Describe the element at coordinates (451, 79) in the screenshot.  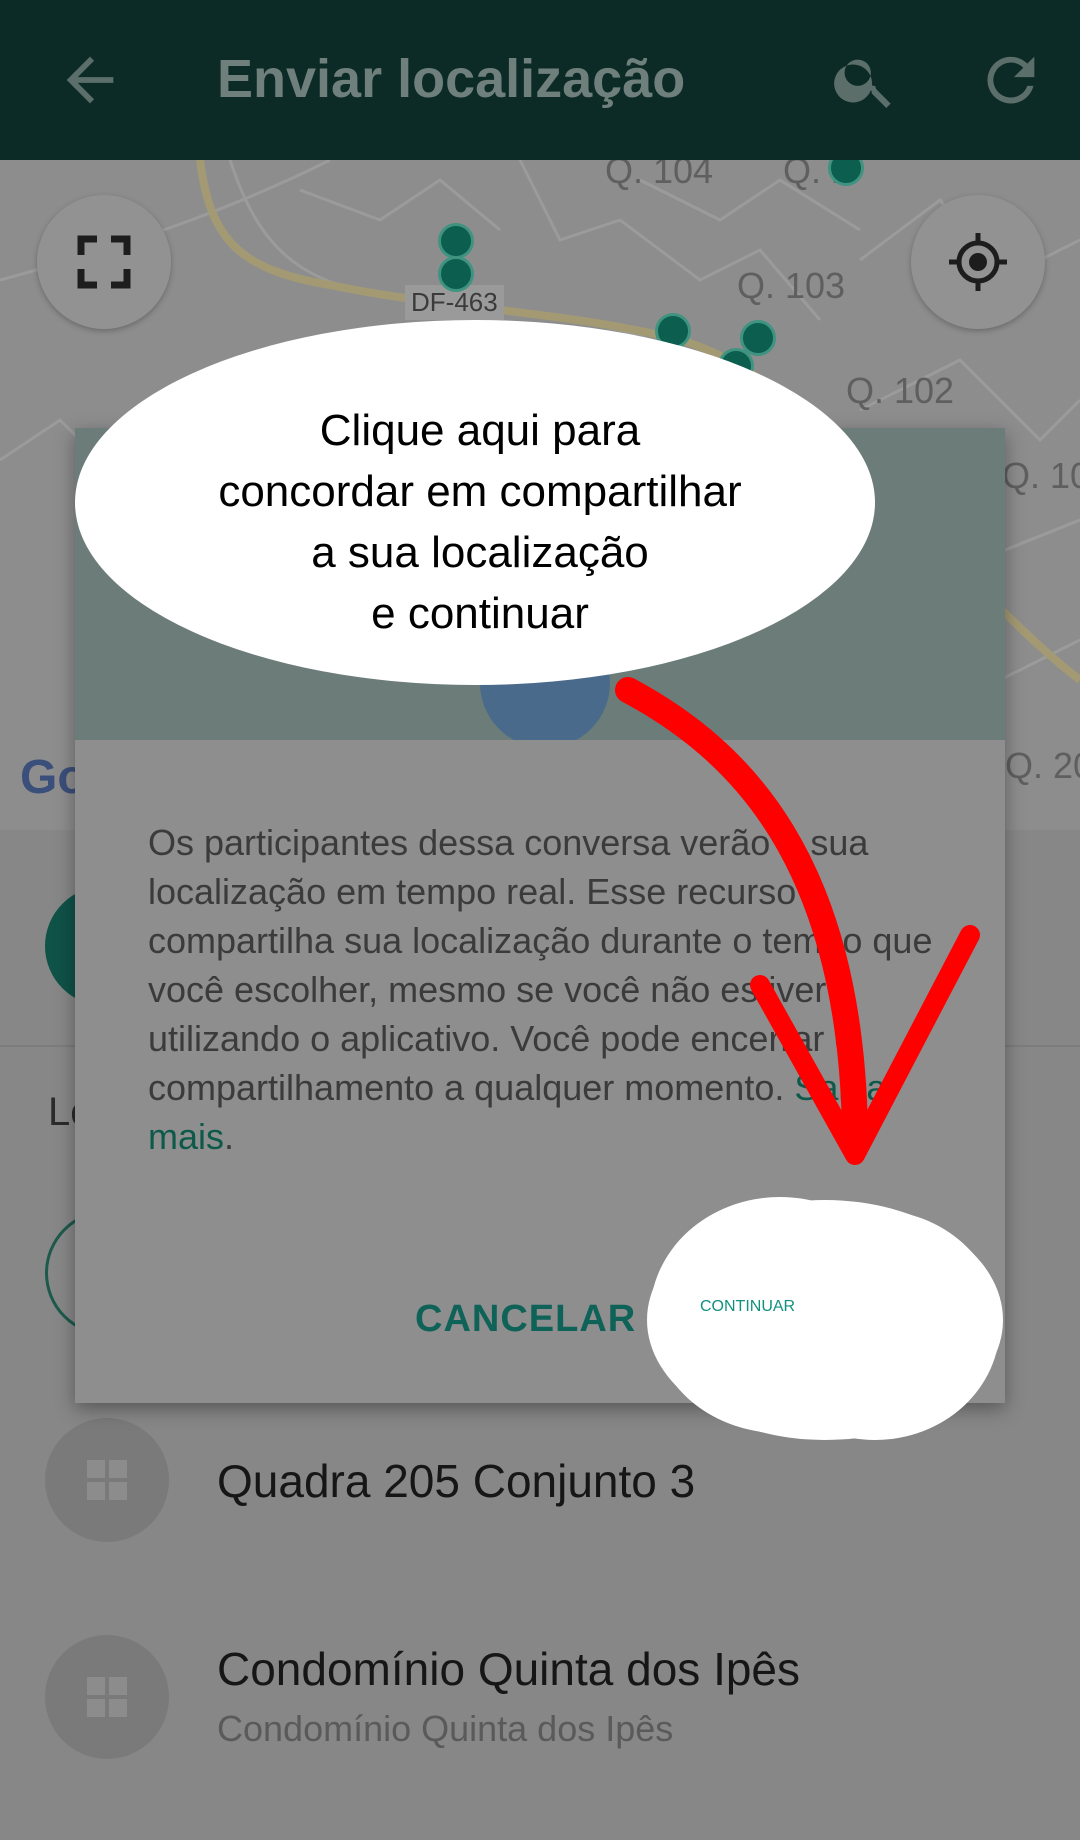
I see `page-title: Enviar localização` at that location.